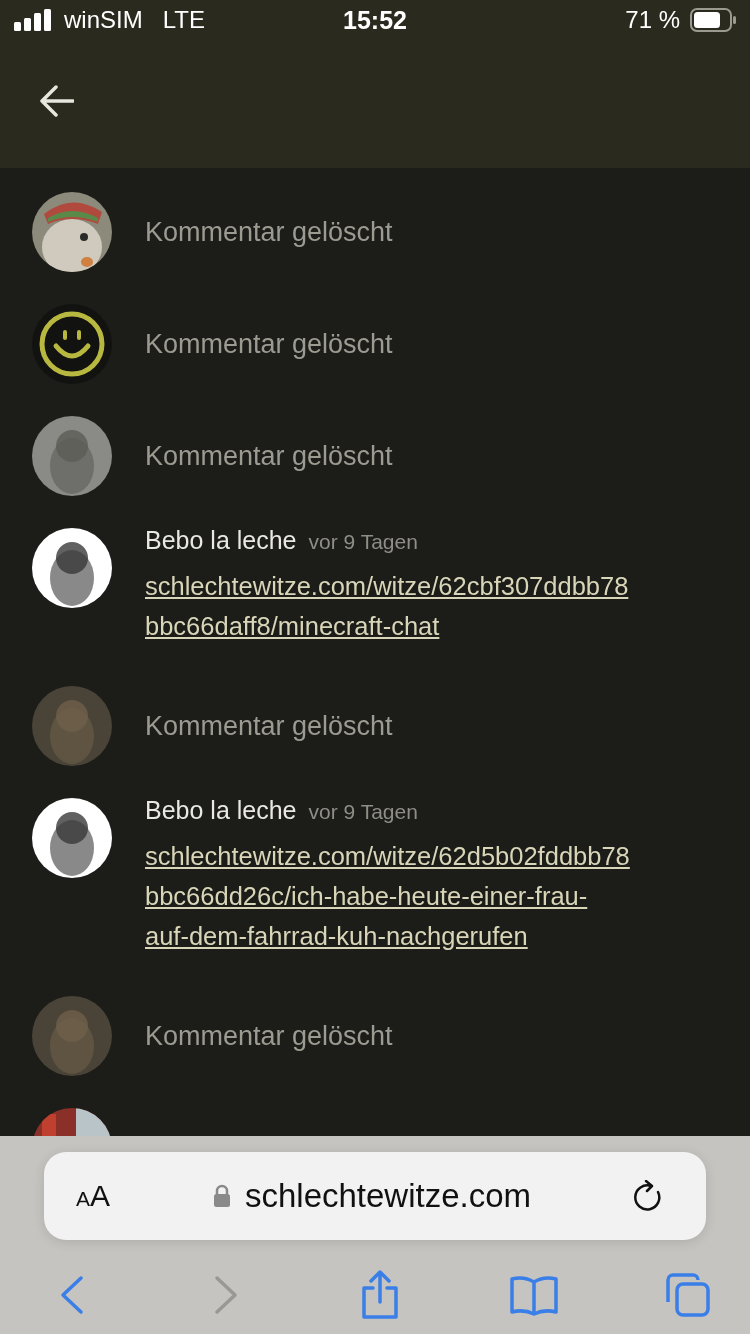 The image size is (750, 1334). I want to click on signal-icon, so click(34, 20).